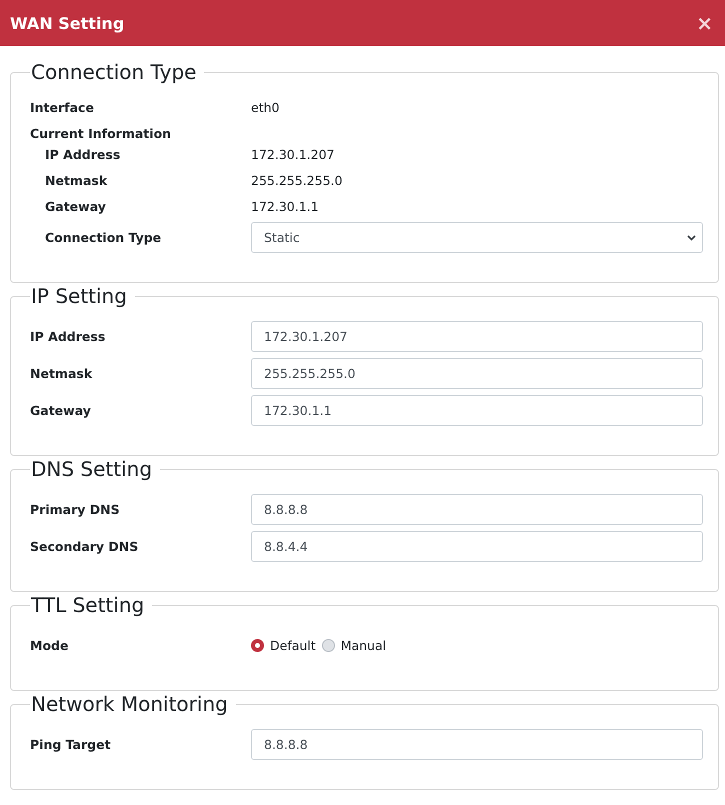  Describe the element at coordinates (292, 154) in the screenshot. I see `field-value: 172.30.1.207` at that location.